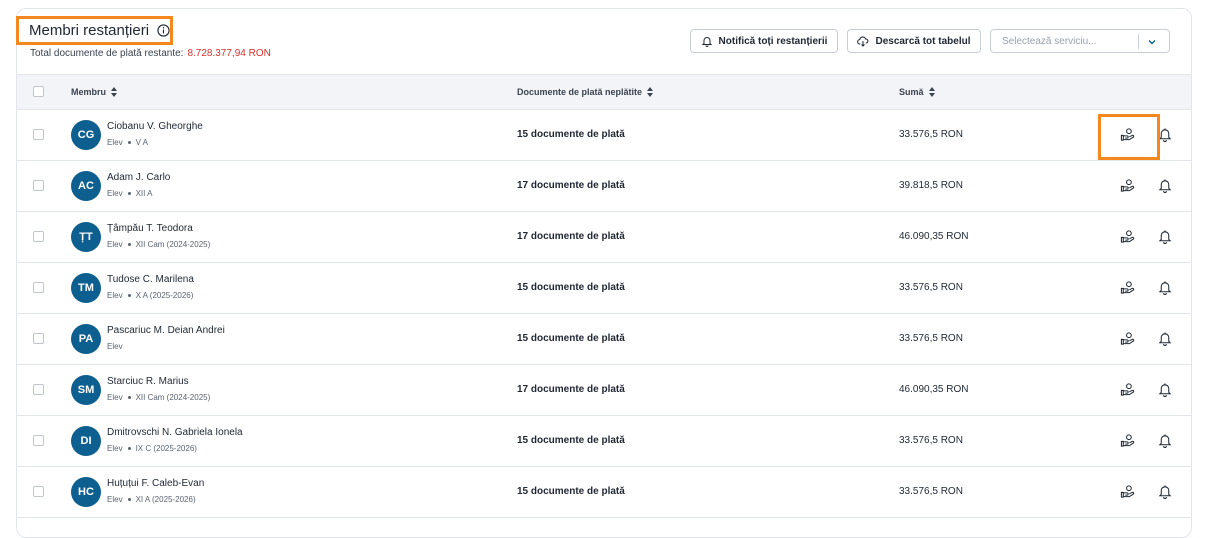  Describe the element at coordinates (150, 228) in the screenshot. I see `member-name: Țâmpău T. Teodora` at that location.